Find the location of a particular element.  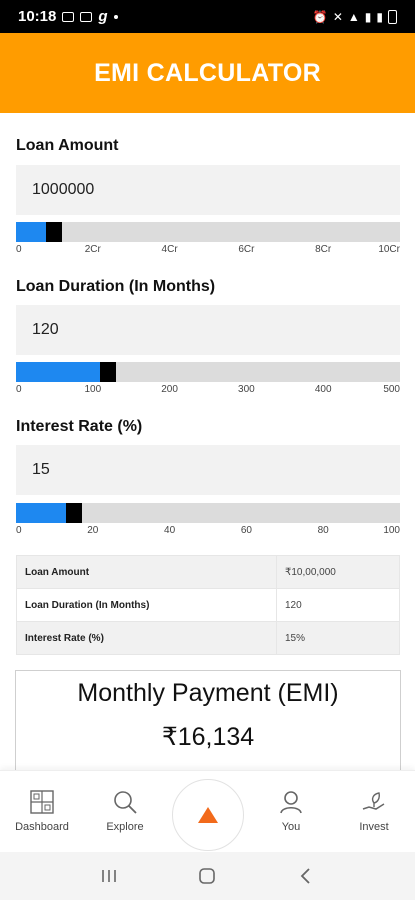

signal-icon-2: ▮ is located at coordinates (379, 16).